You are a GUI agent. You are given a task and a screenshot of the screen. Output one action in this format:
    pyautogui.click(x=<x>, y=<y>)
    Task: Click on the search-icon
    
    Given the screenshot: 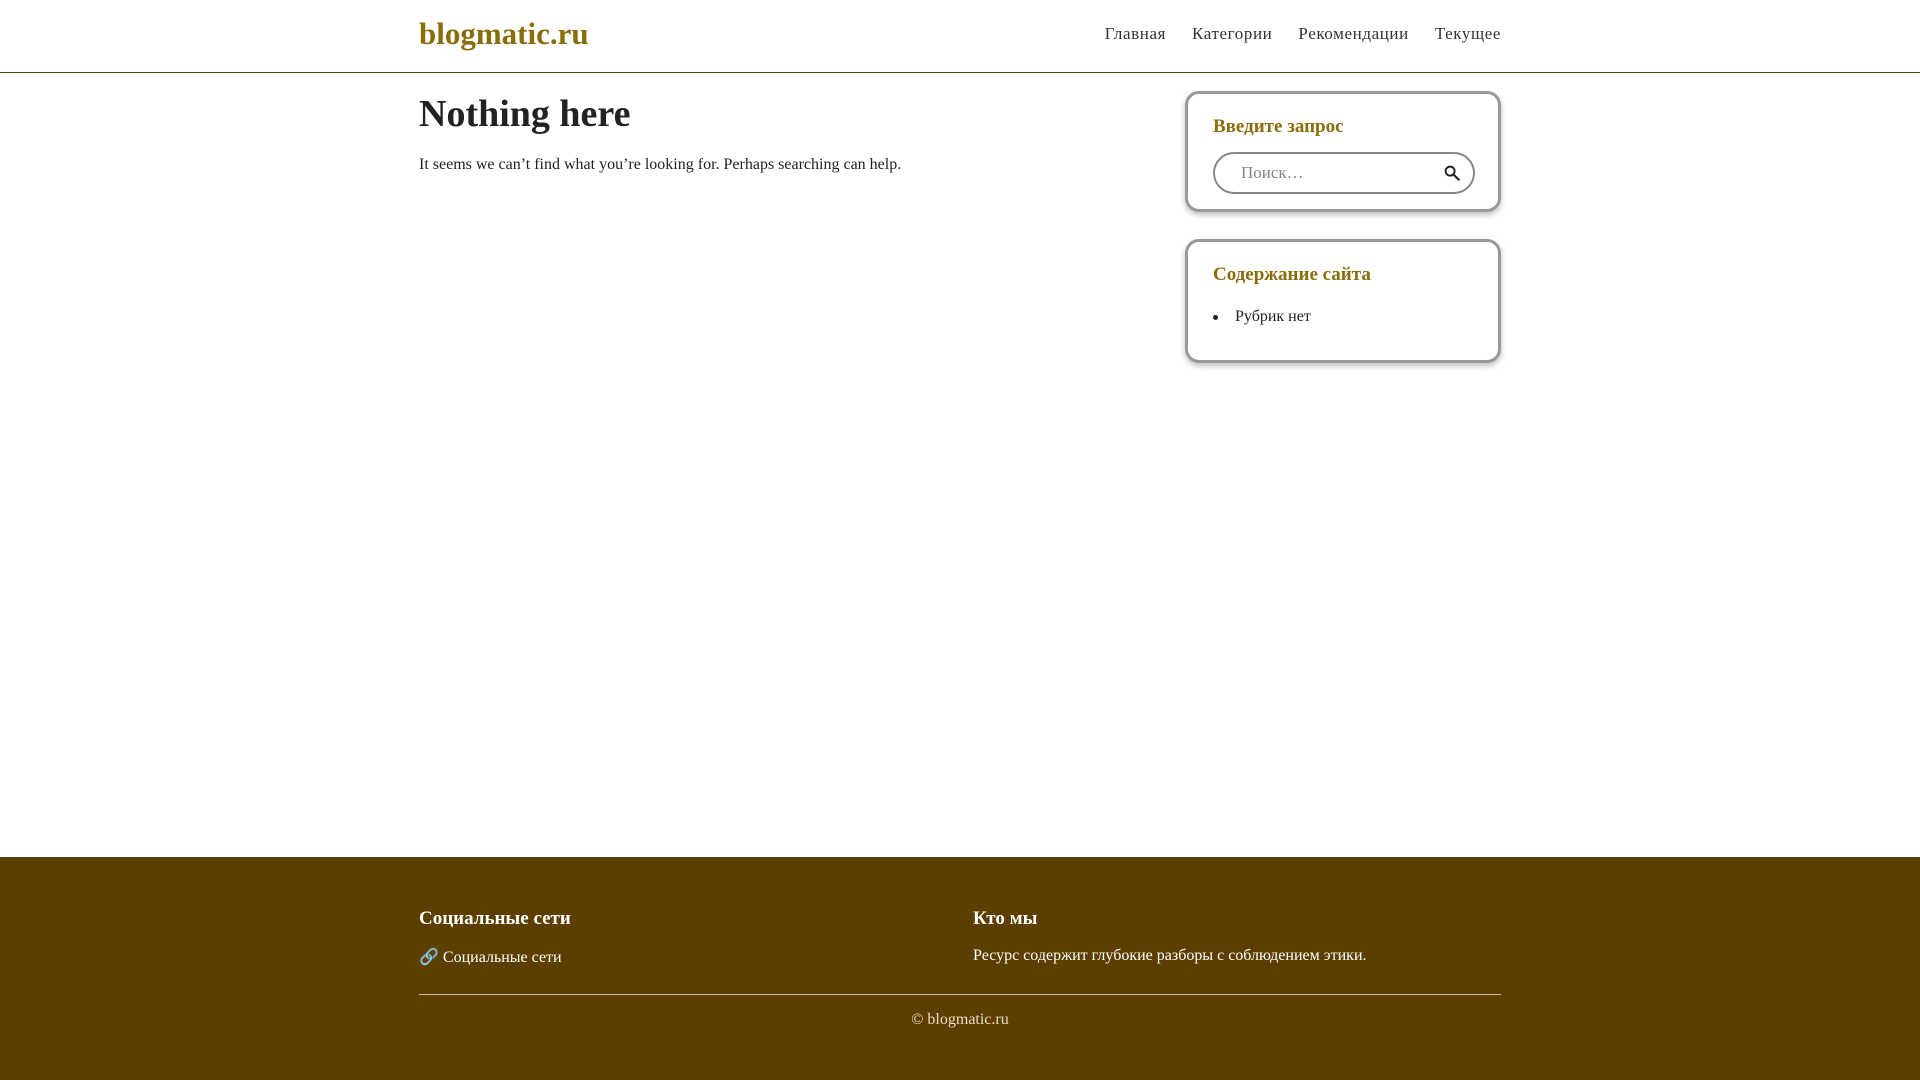 What is the action you would take?
    pyautogui.click(x=1452, y=173)
    